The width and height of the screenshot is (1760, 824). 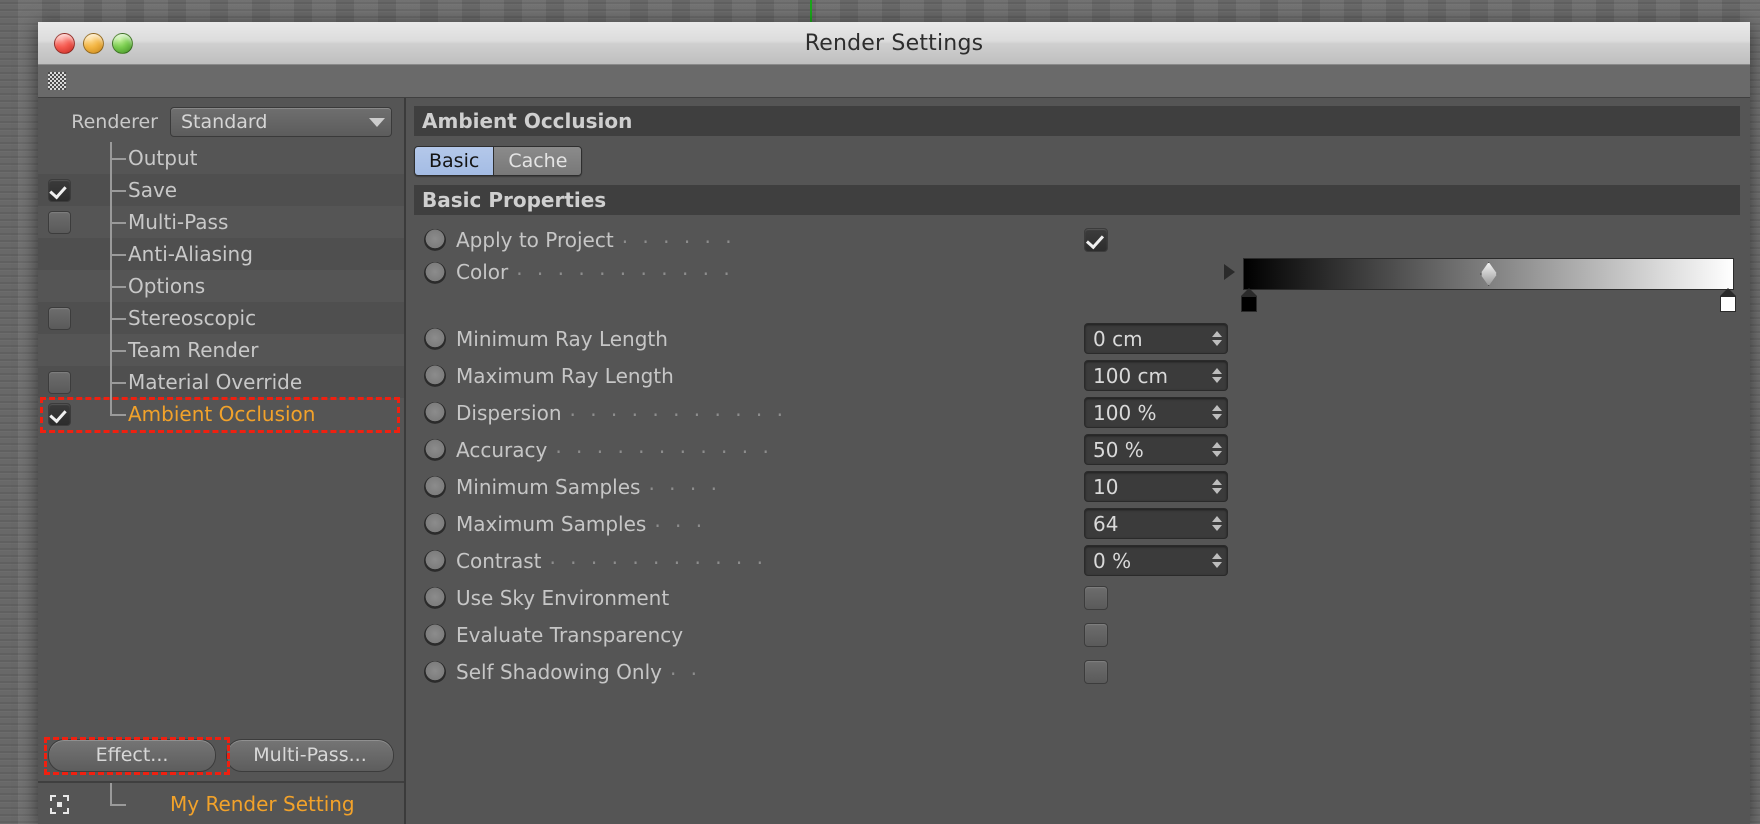 I want to click on number-input: 50 %, so click(x=1156, y=449).